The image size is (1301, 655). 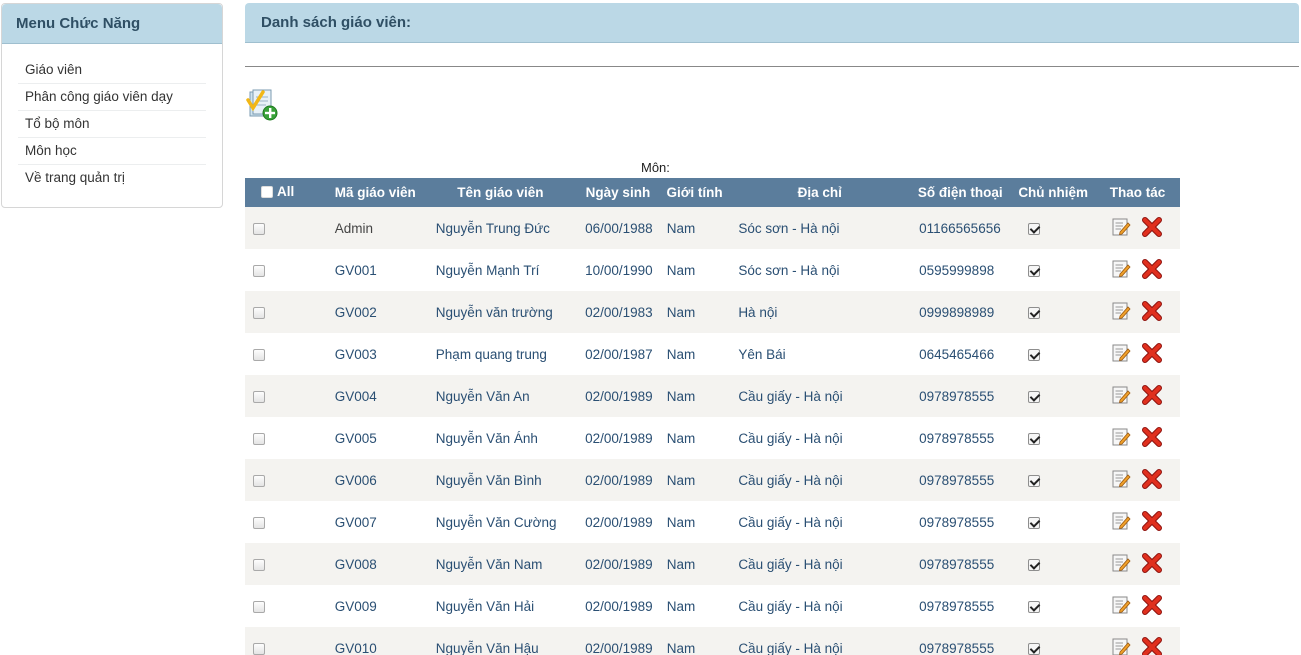 I want to click on select-all-checkbox, so click(x=267, y=191).